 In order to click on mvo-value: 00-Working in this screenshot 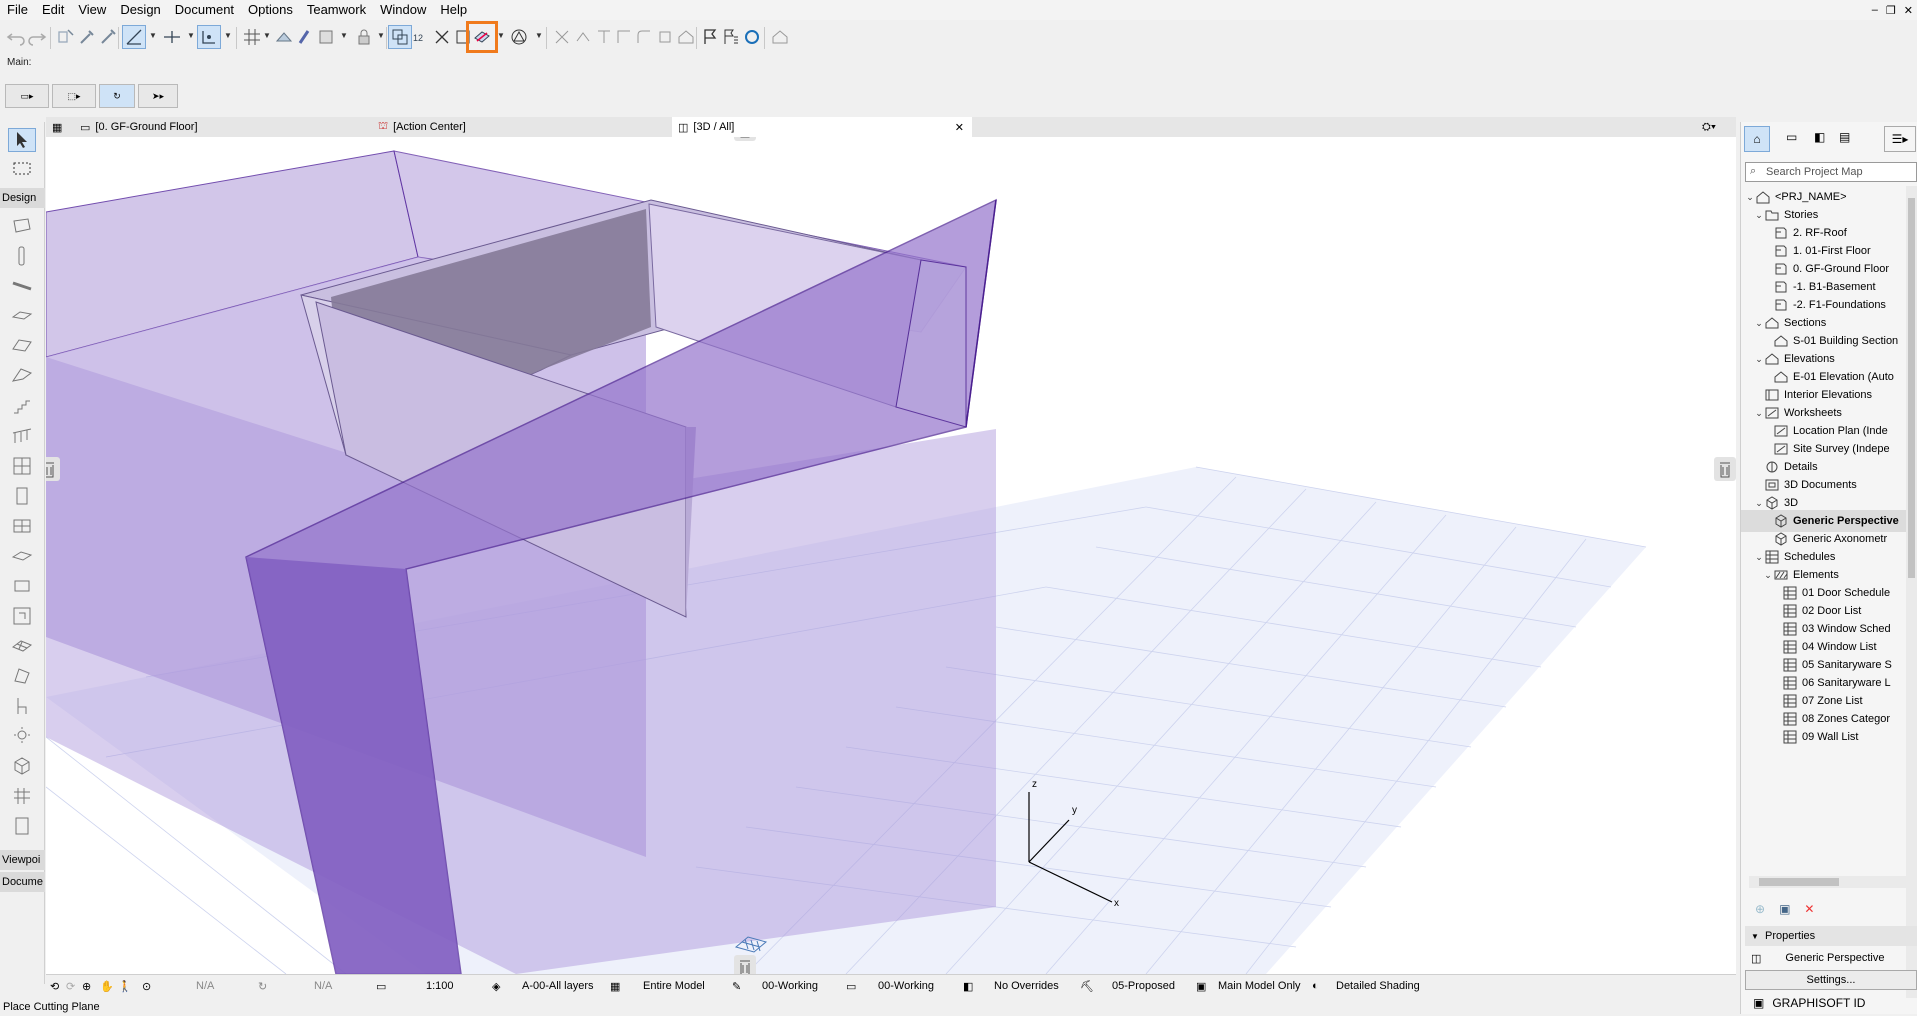, I will do `click(906, 986)`.